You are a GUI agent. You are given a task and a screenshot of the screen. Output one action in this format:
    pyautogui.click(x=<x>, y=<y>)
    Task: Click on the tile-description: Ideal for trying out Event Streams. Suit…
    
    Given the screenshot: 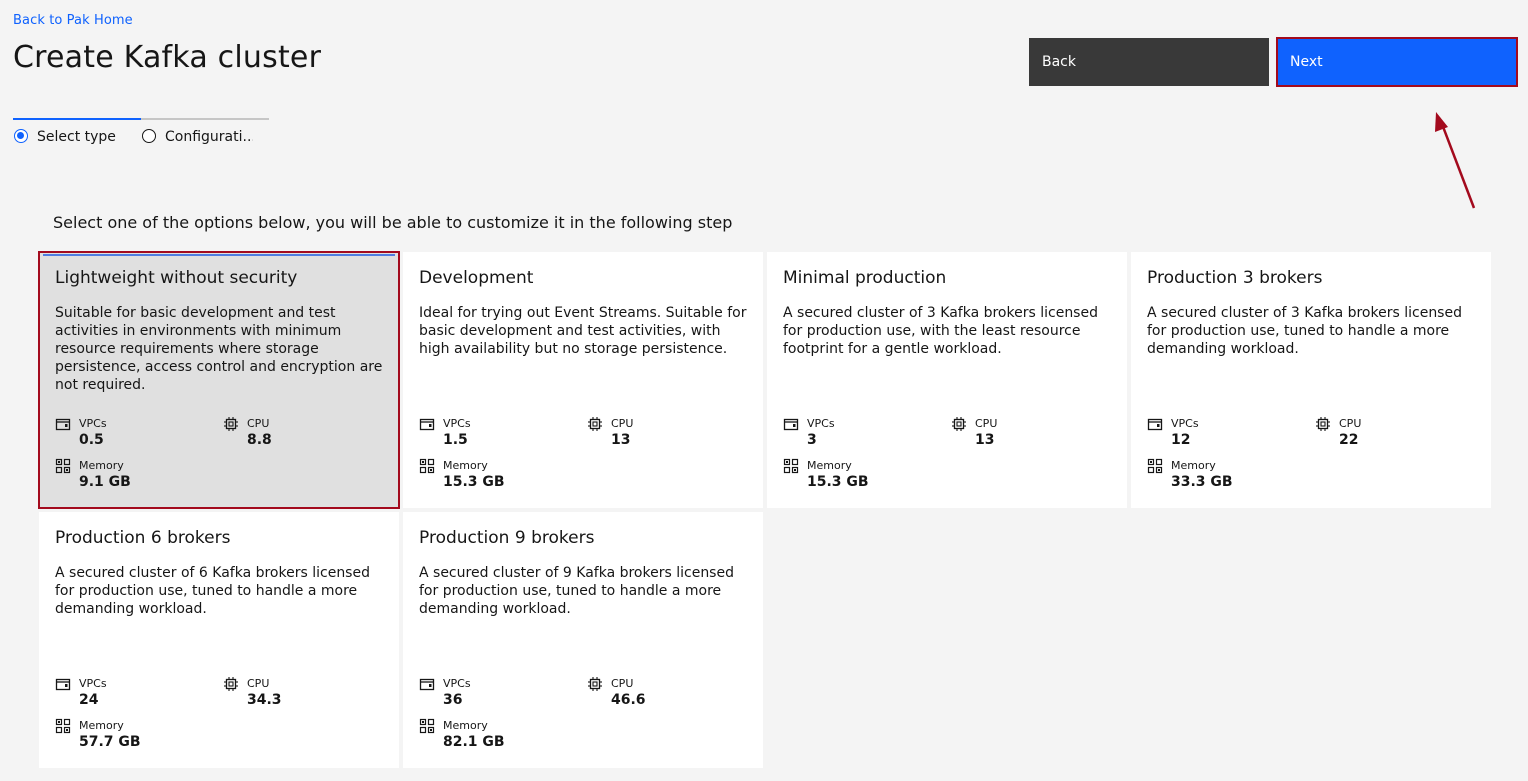 What is the action you would take?
    pyautogui.click(x=583, y=331)
    